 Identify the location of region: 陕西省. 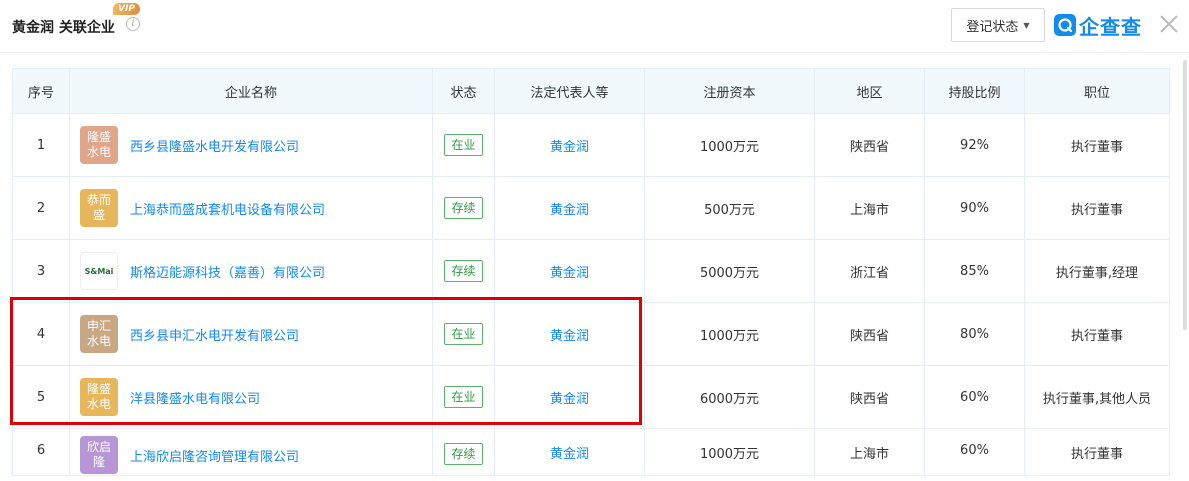
(869, 399).